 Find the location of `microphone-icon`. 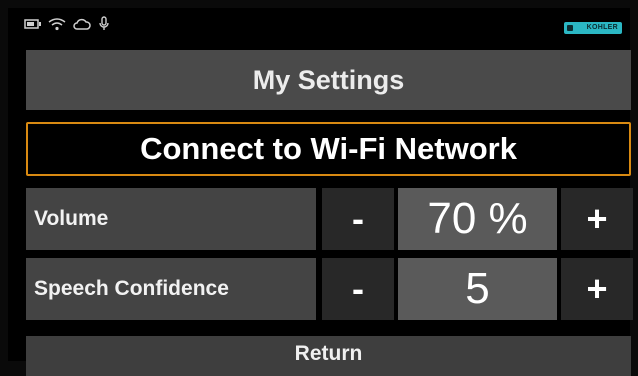

microphone-icon is located at coordinates (104, 24).